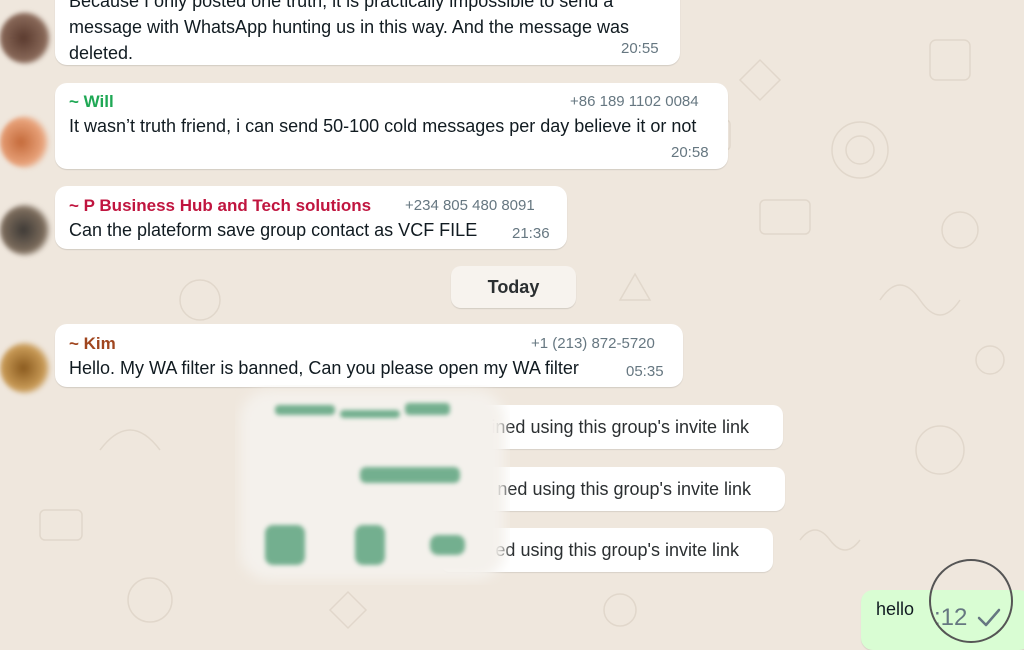 Image resolution: width=1024 pixels, height=650 pixels. What do you see at coordinates (593, 343) in the screenshot?
I see `sender-phone: +1 (213) 872-5720` at bounding box center [593, 343].